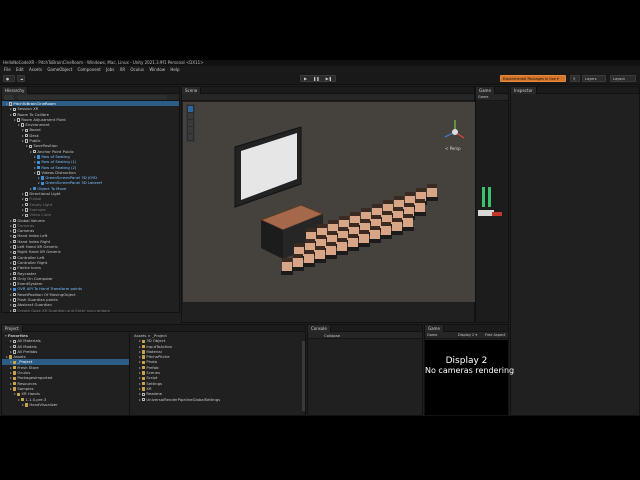  Describe the element at coordinates (29, 268) in the screenshot. I see `hierarchy-row-label: Fleche Icons` at that location.